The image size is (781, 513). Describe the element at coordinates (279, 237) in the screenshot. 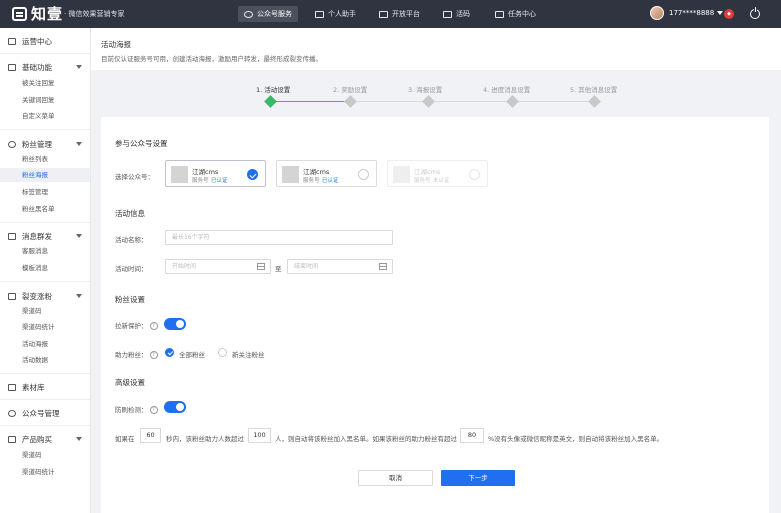

I see `activity-name-input: 最长16个字符` at that location.